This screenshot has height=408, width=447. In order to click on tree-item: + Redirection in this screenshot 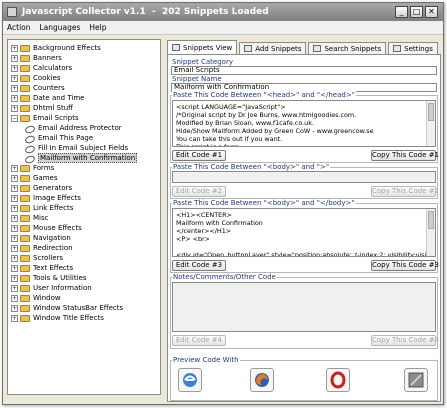, I will do `click(42, 248)`.